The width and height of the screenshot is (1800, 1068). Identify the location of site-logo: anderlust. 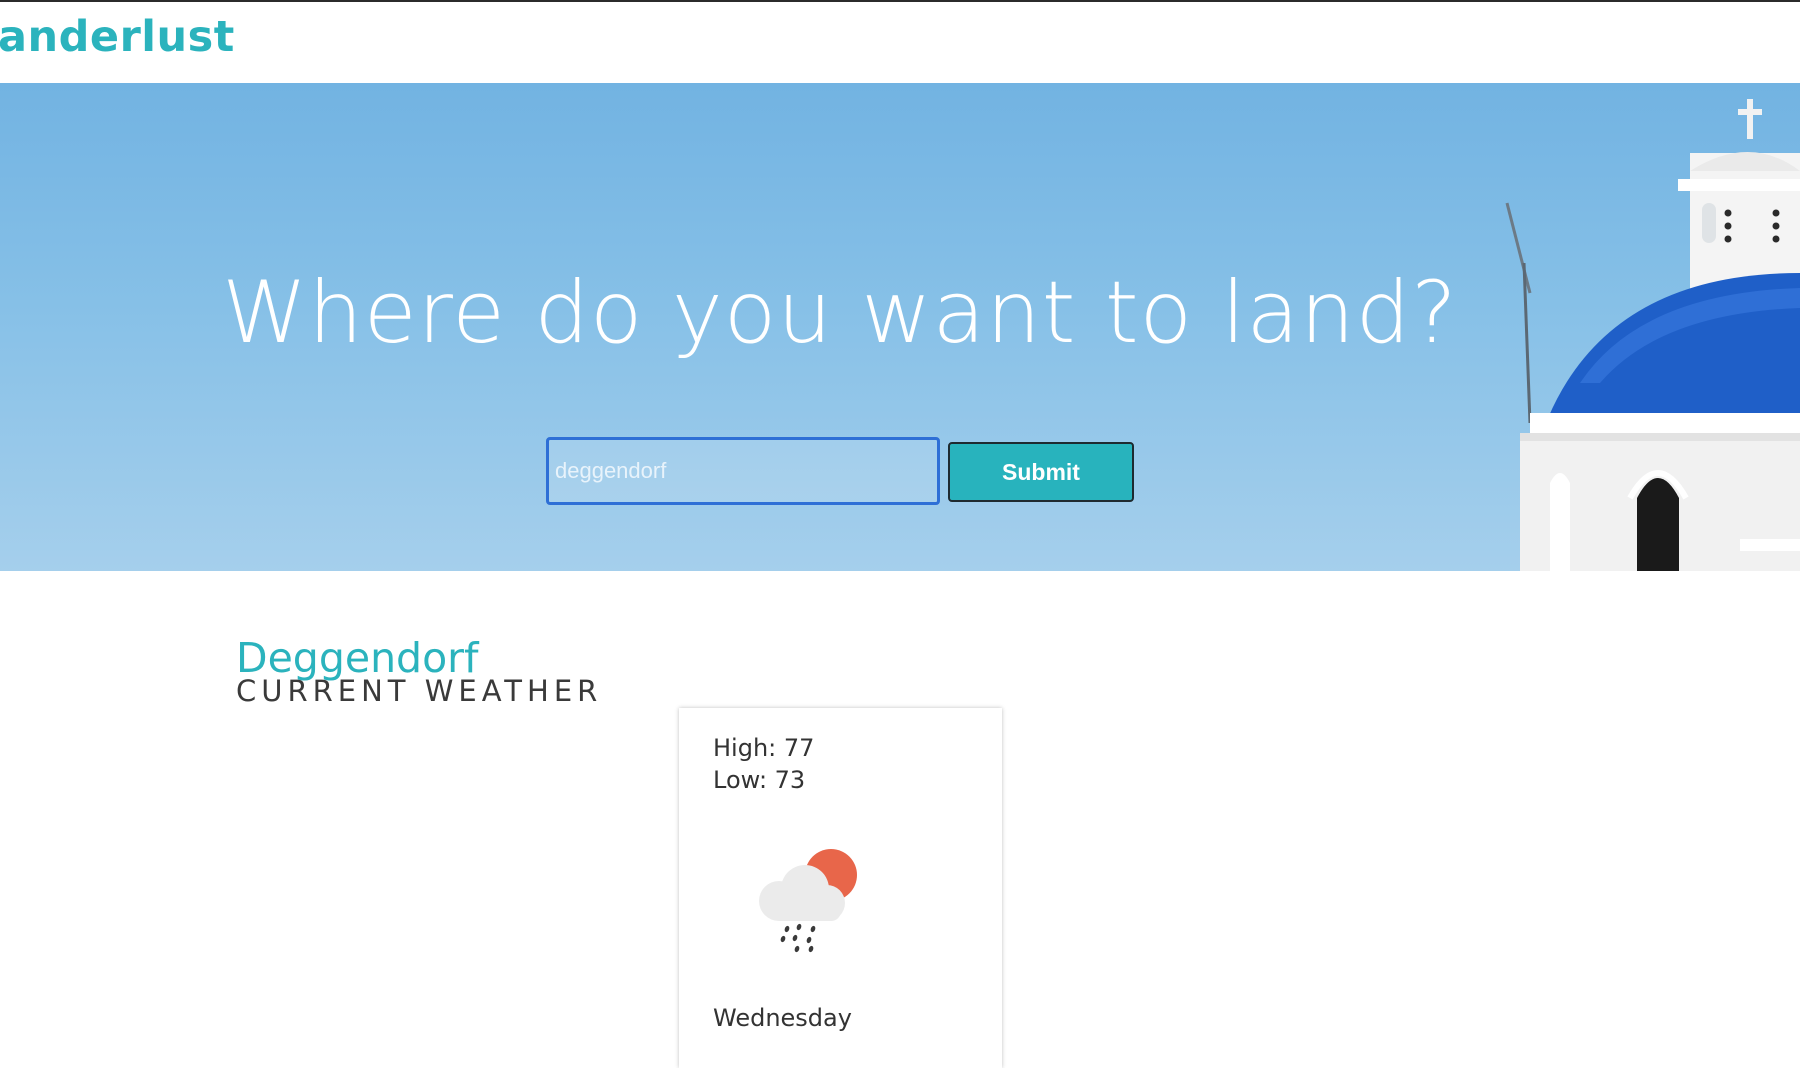
(117, 37).